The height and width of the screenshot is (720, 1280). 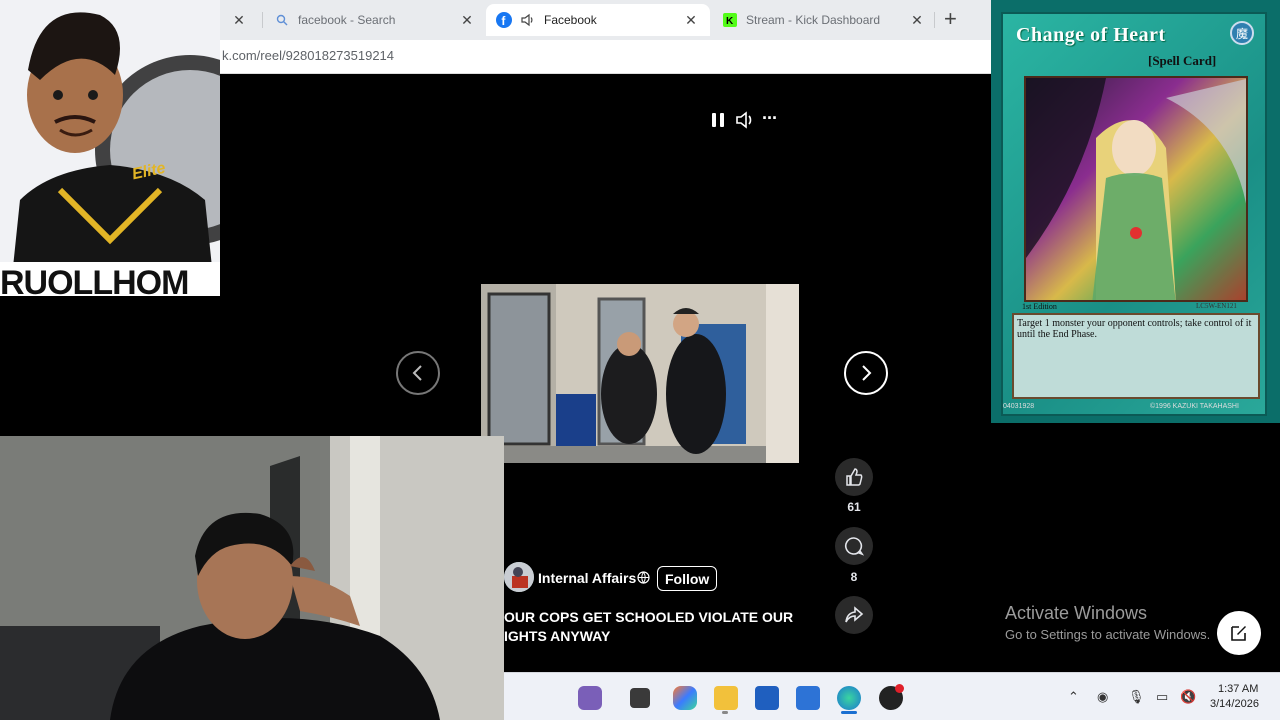 I want to click on reel-video, so click(x=640, y=373).